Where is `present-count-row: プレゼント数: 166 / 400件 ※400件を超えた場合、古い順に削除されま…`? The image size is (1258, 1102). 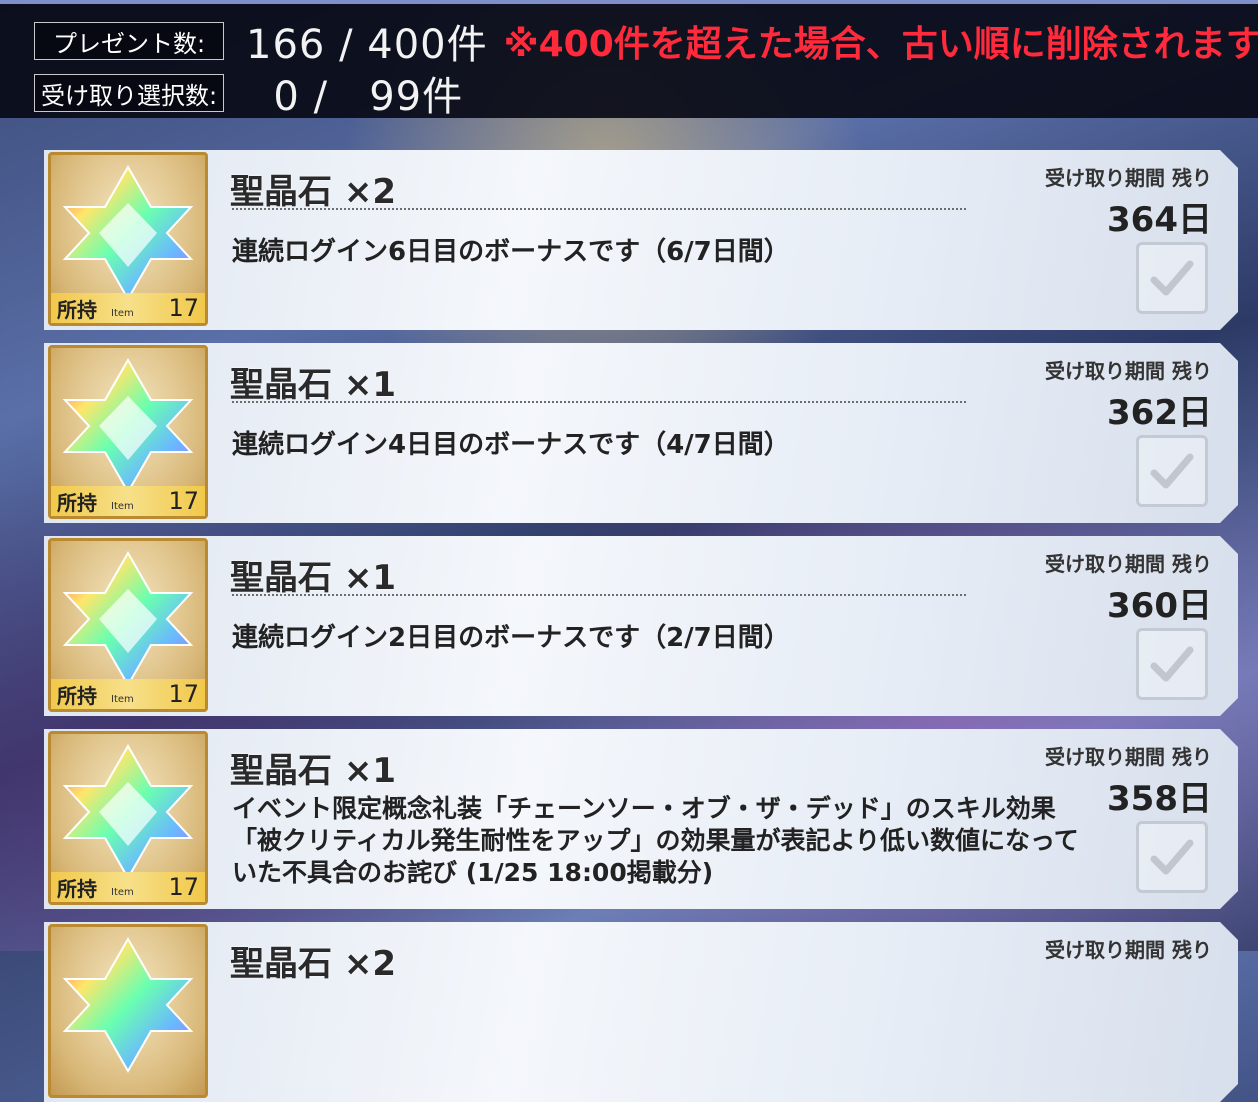
present-count-row: プレゼント数: 166 / 400件 ※400件を超えた場合、古い順に削除されま… is located at coordinates (646, 44).